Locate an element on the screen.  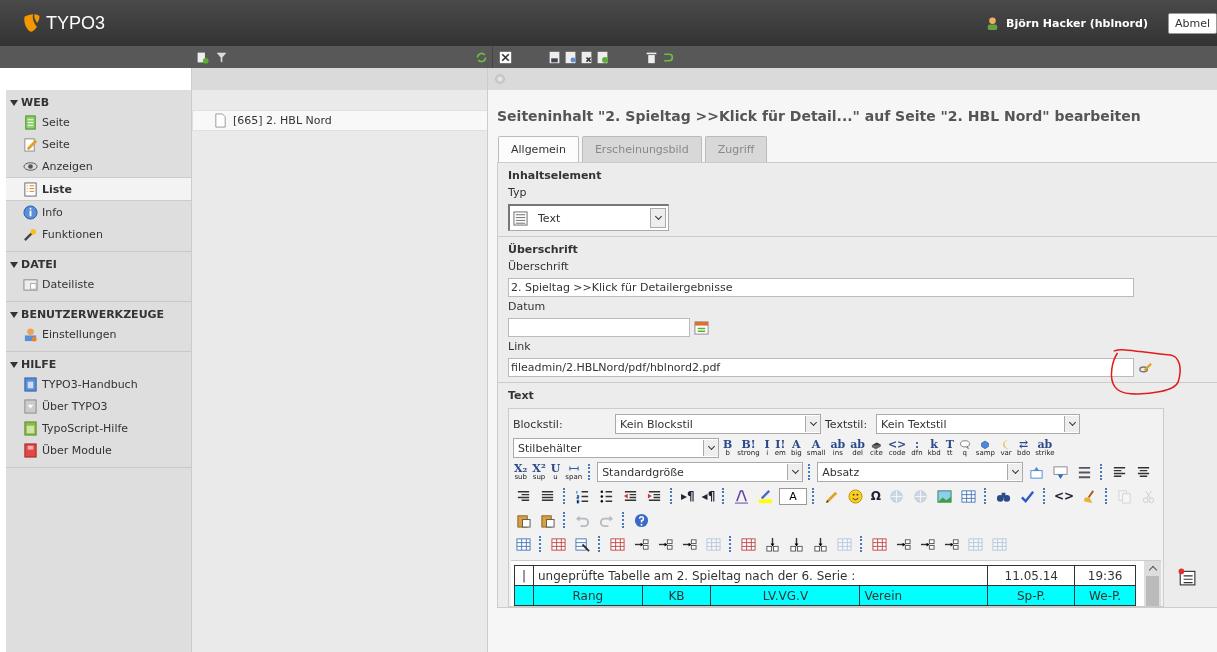
module-item: Info is located at coordinates (98, 212).